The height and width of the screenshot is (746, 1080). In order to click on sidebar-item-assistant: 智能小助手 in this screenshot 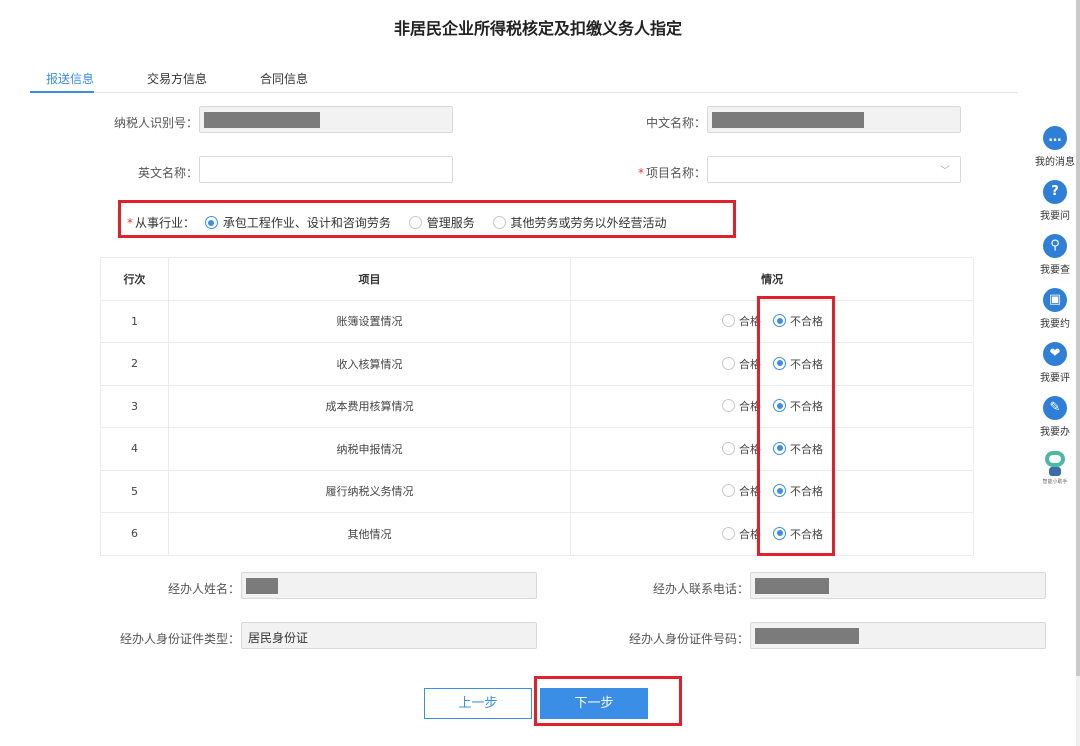, I will do `click(1055, 466)`.